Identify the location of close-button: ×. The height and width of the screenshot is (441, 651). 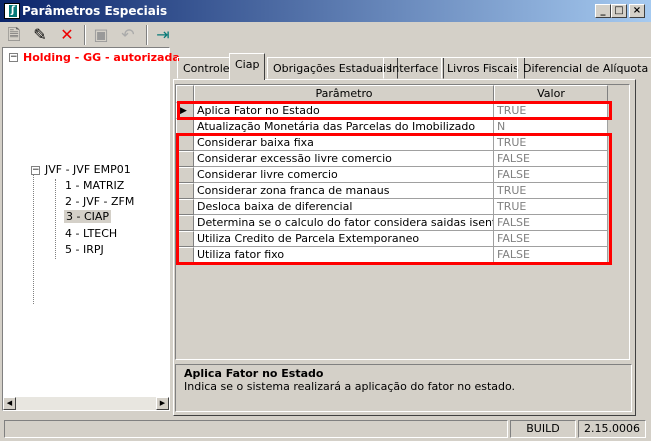
(637, 11).